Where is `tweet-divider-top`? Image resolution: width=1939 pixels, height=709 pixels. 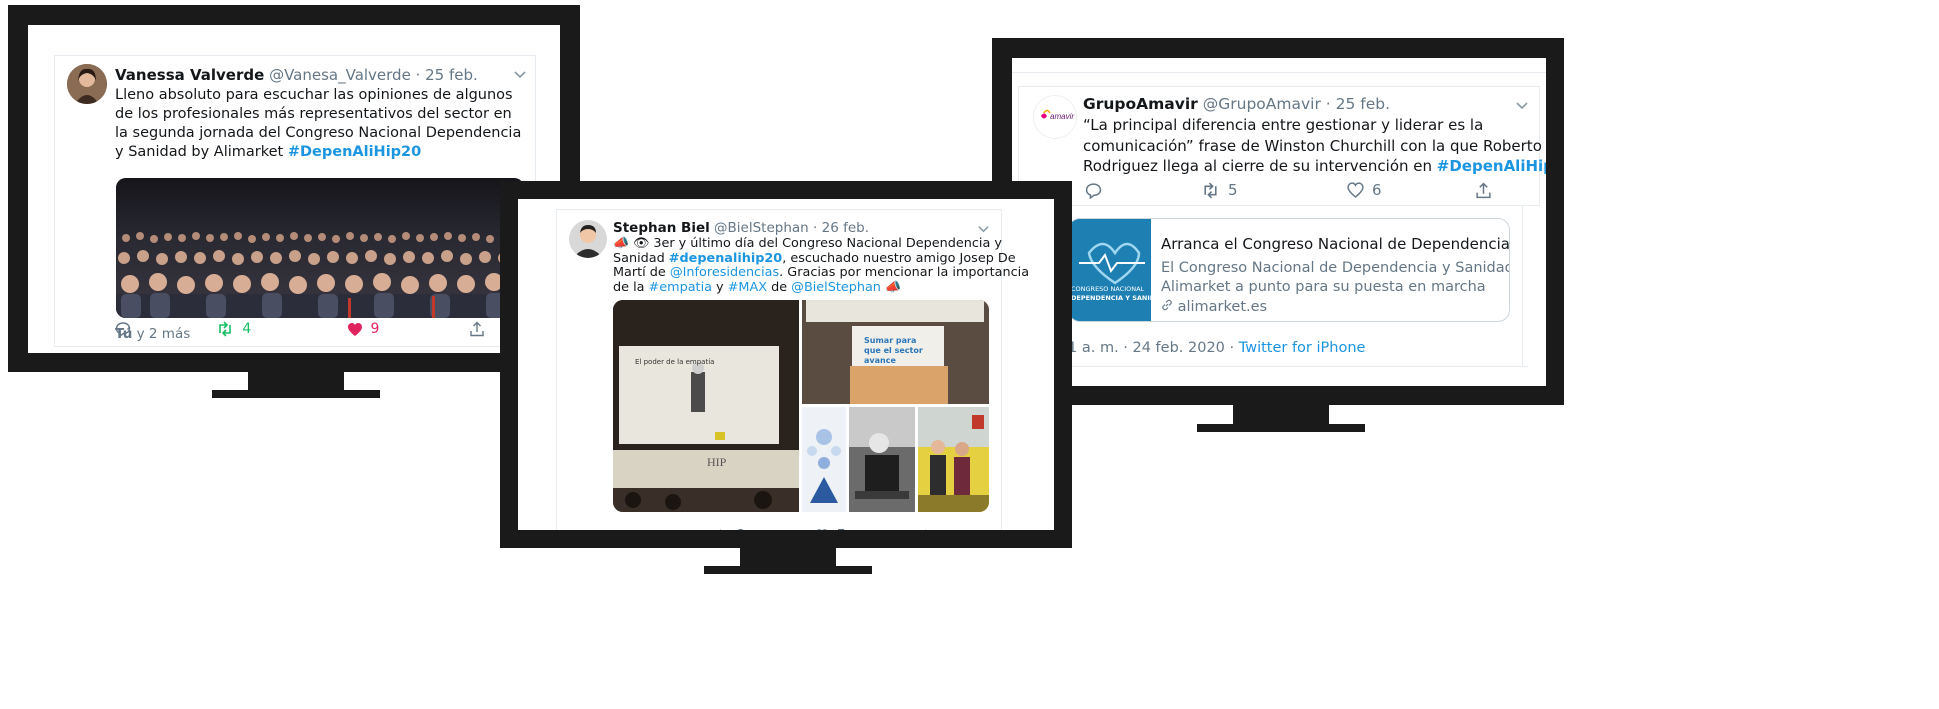
tweet-divider-top is located at coordinates (1279, 72).